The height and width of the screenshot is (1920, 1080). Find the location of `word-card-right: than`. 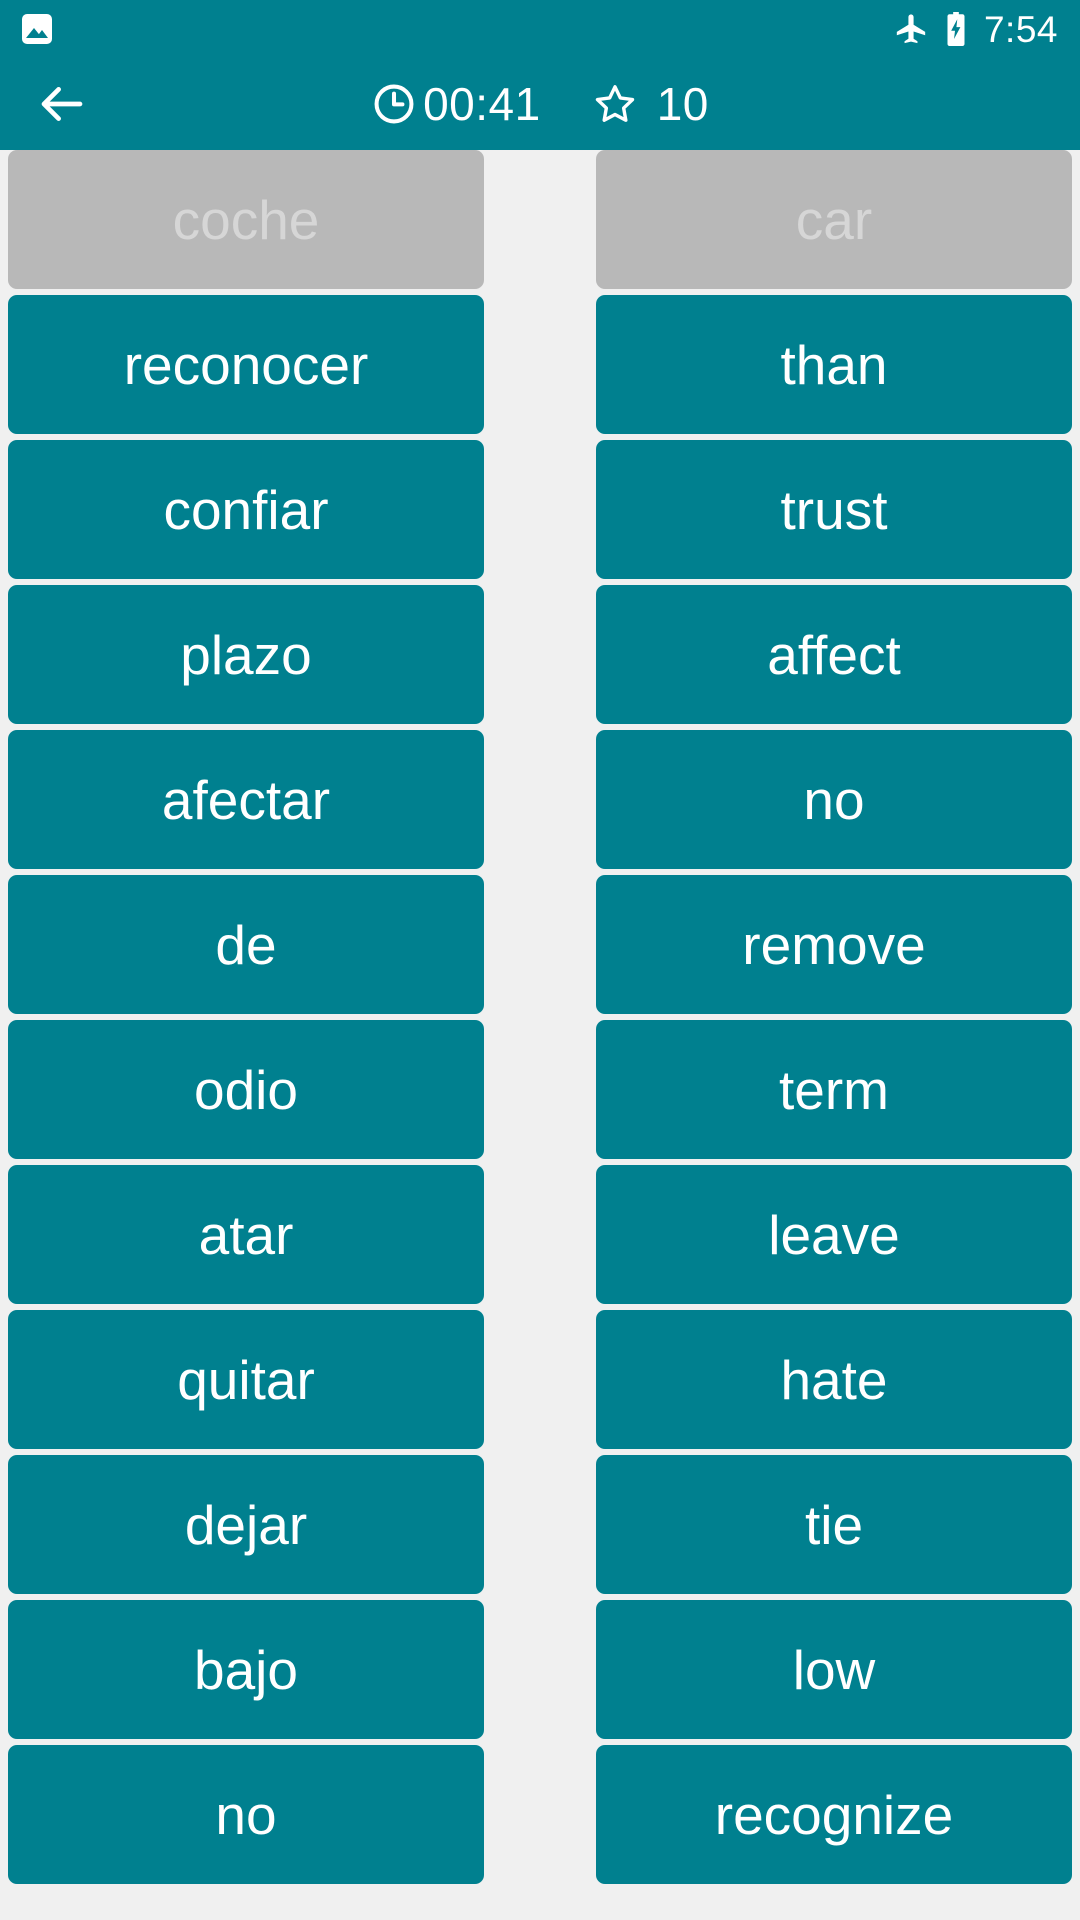

word-card-right: than is located at coordinates (834, 364).